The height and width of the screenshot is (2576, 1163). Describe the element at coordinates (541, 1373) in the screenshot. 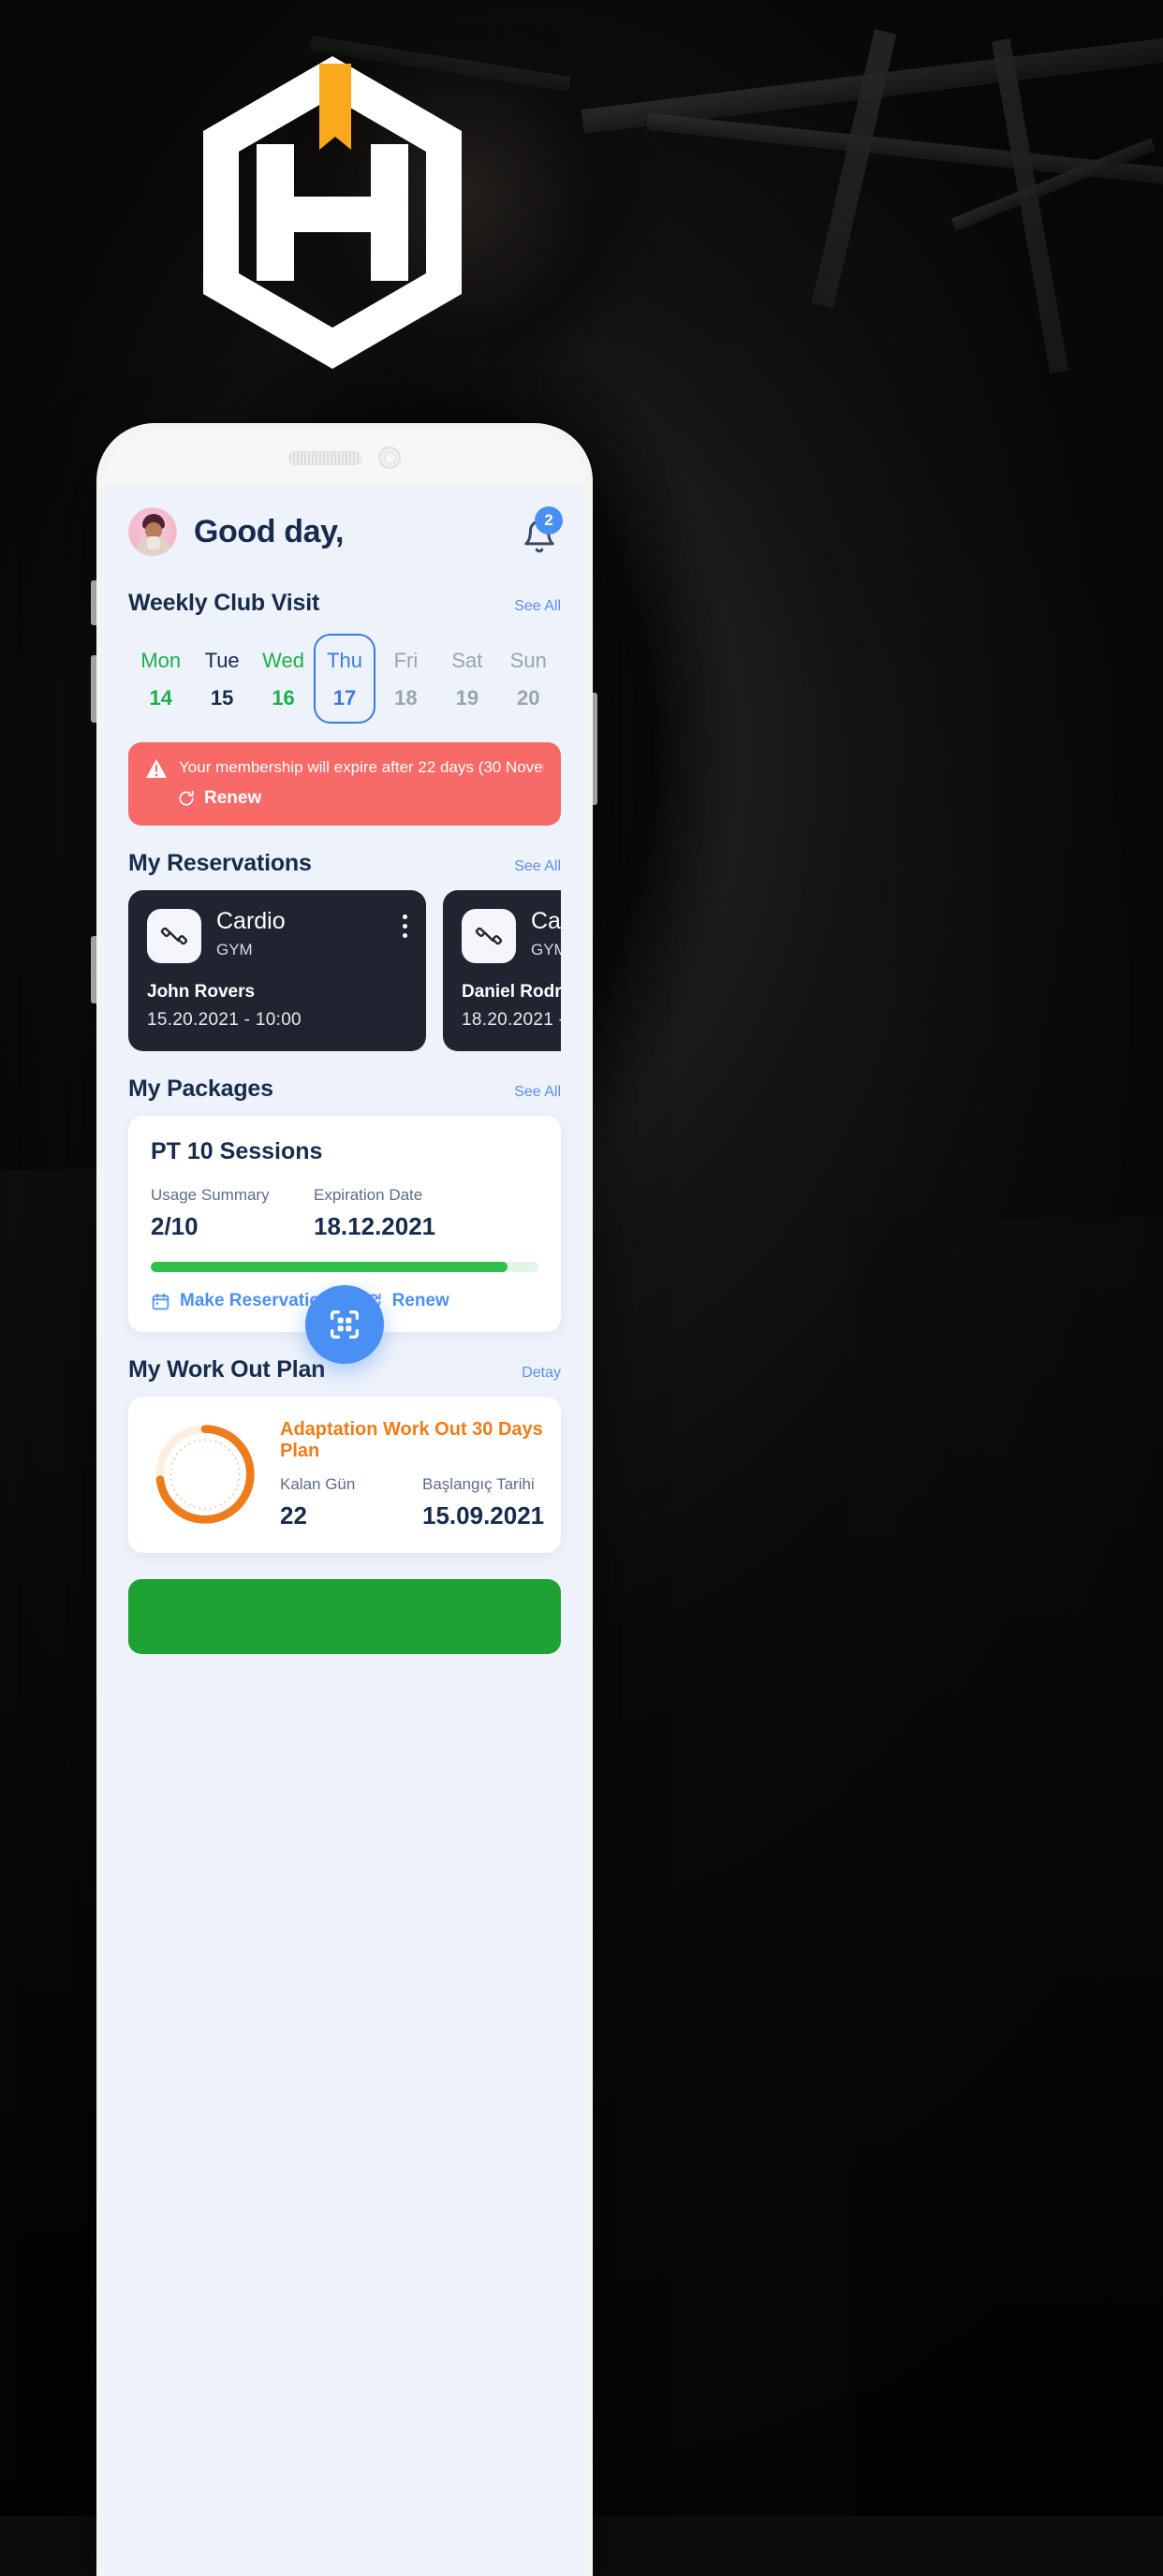

I see `workout-detail-link: Detay` at that location.